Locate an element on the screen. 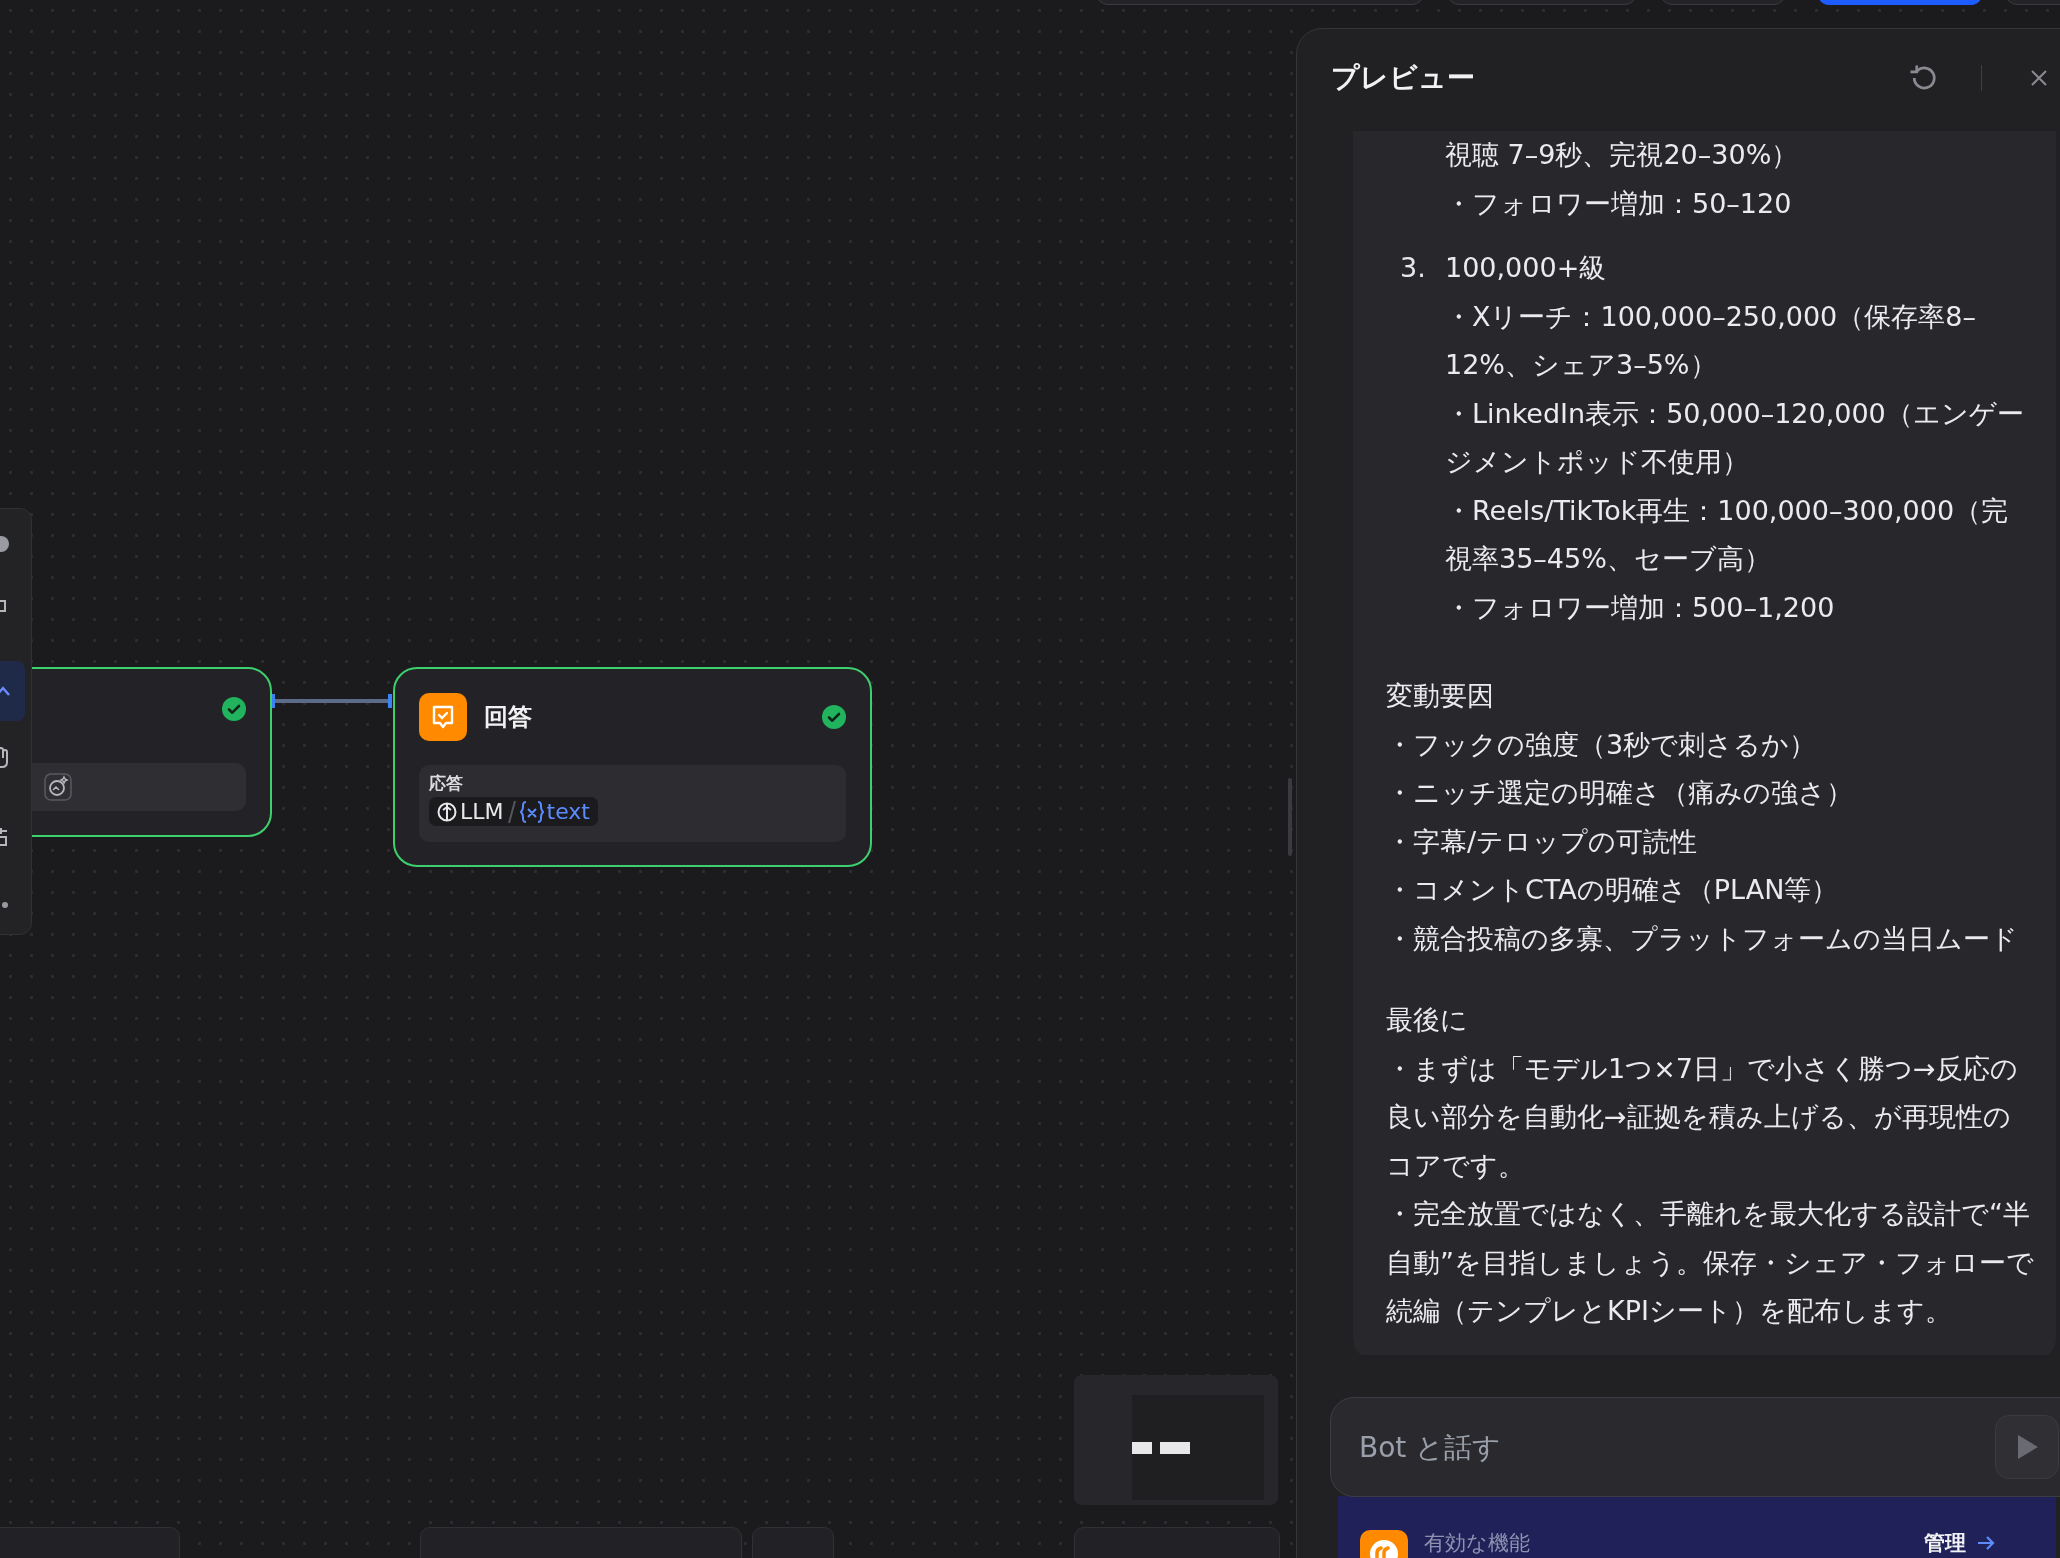  reply-icon is located at coordinates (443, 717).